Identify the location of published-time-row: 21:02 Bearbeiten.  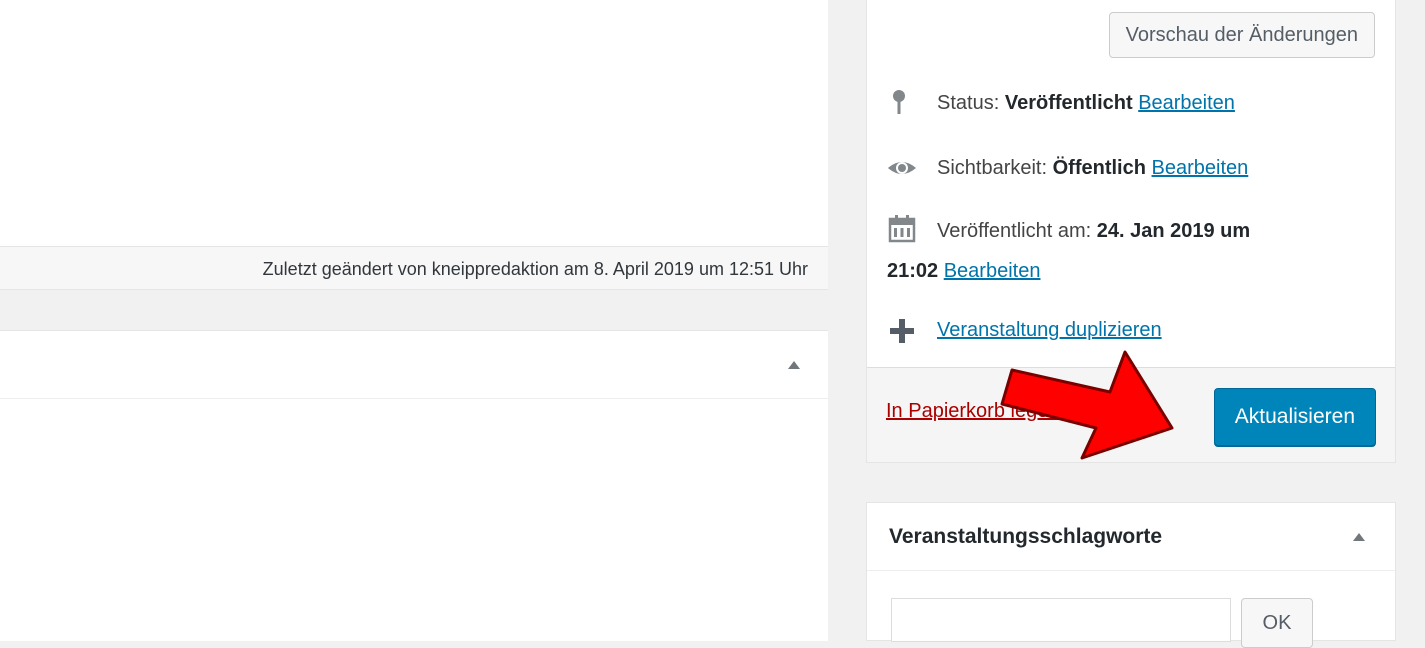
(963, 271).